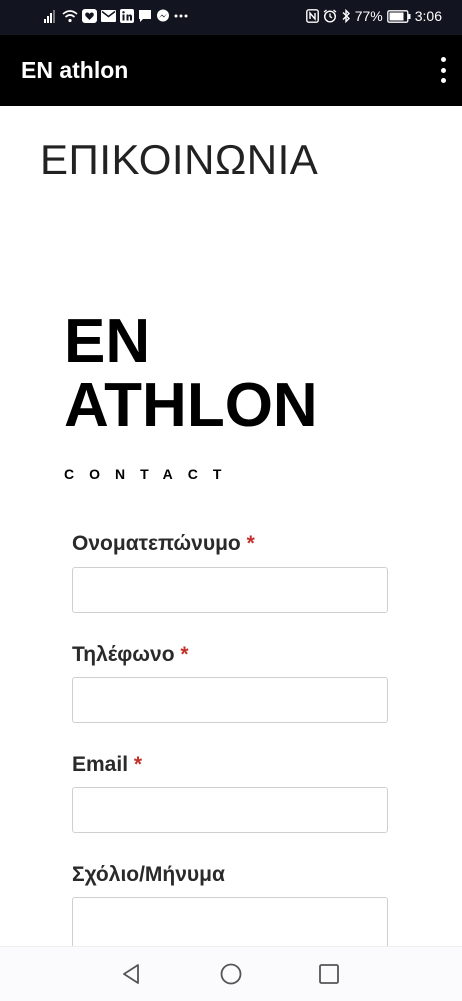 The width and height of the screenshot is (462, 1001). I want to click on battery-percent: 77%, so click(368, 16).